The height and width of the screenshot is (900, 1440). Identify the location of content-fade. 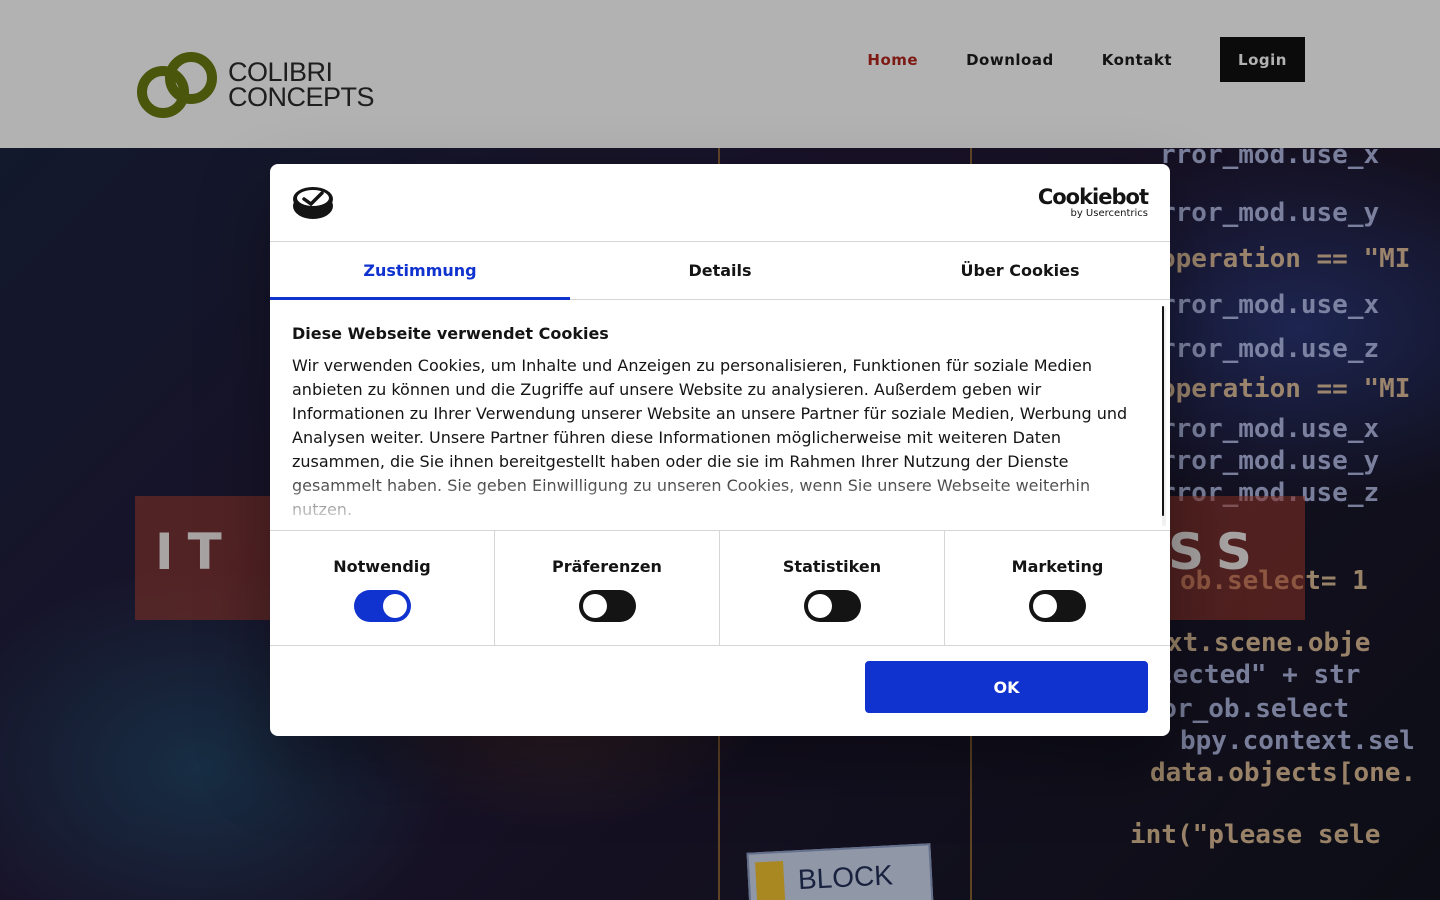
(715, 500).